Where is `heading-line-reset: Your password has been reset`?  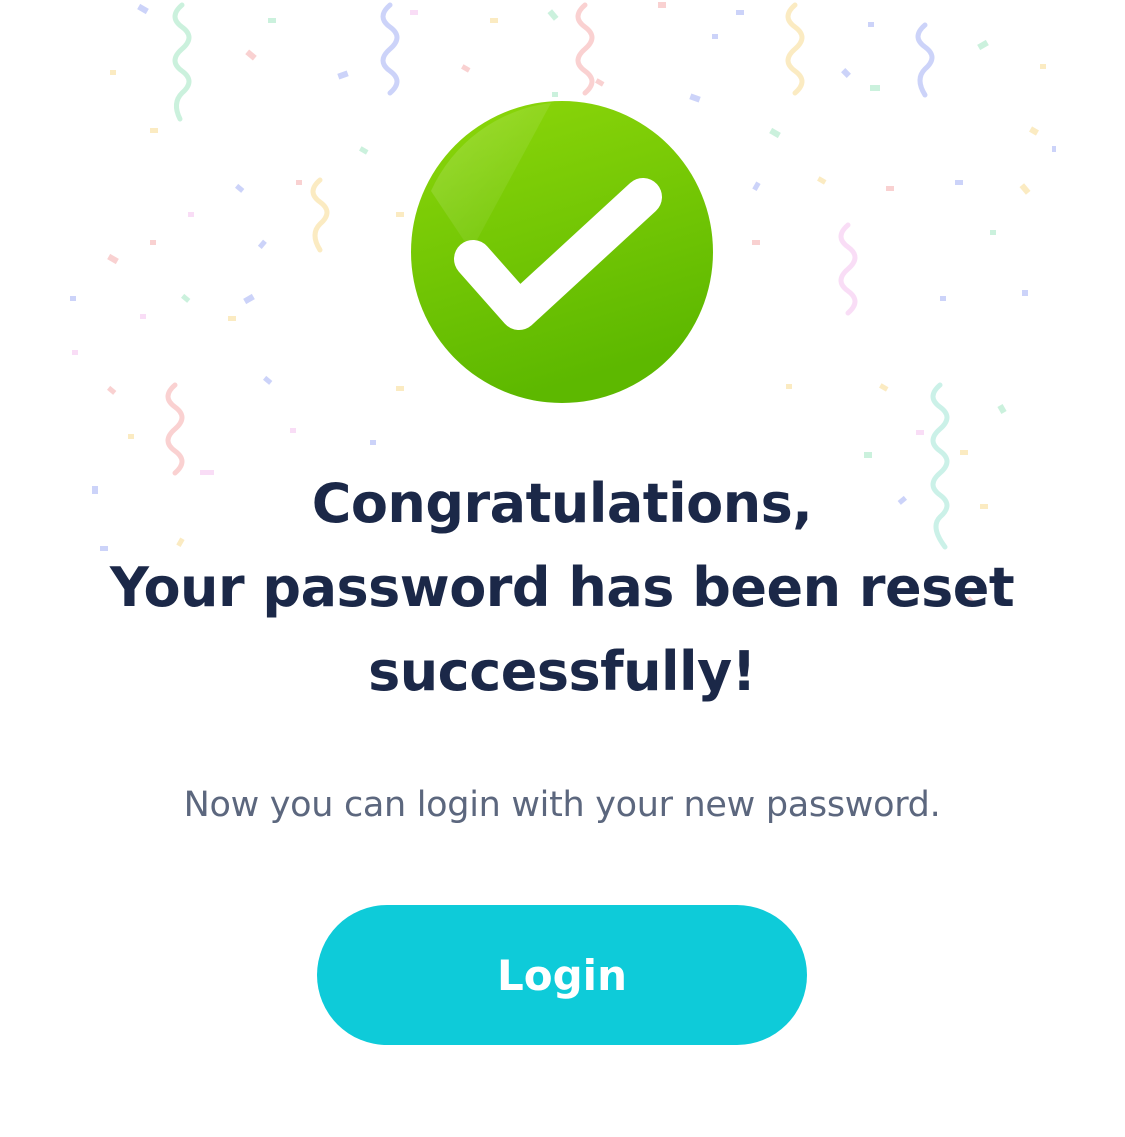 heading-line-reset: Your password has been reset is located at coordinates (562, 587).